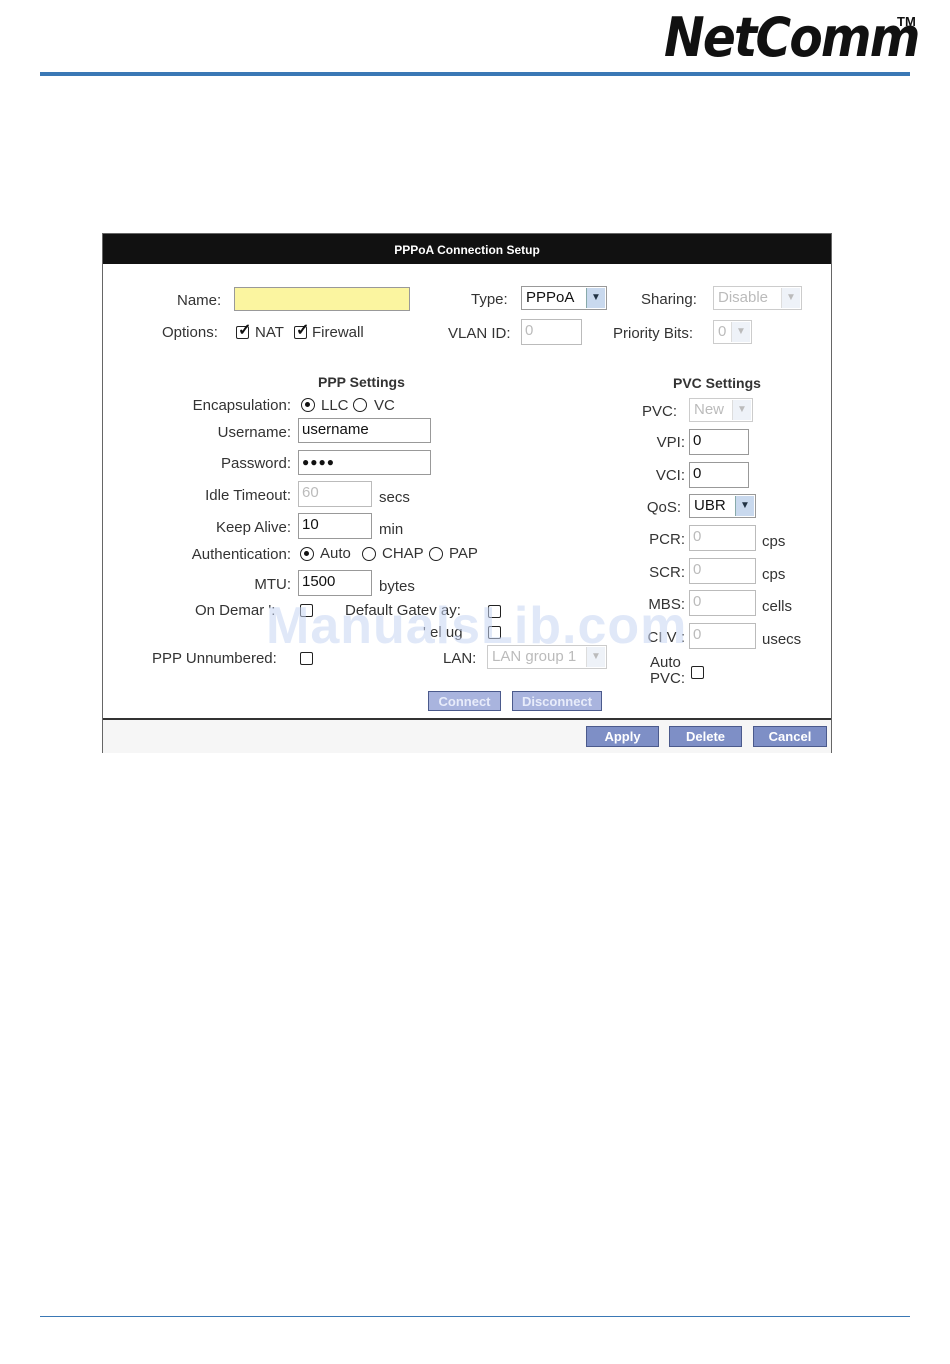 Image resolution: width=950 pixels, height=1364 pixels. What do you see at coordinates (551, 332) in the screenshot?
I see `vlan-input: 0` at bounding box center [551, 332].